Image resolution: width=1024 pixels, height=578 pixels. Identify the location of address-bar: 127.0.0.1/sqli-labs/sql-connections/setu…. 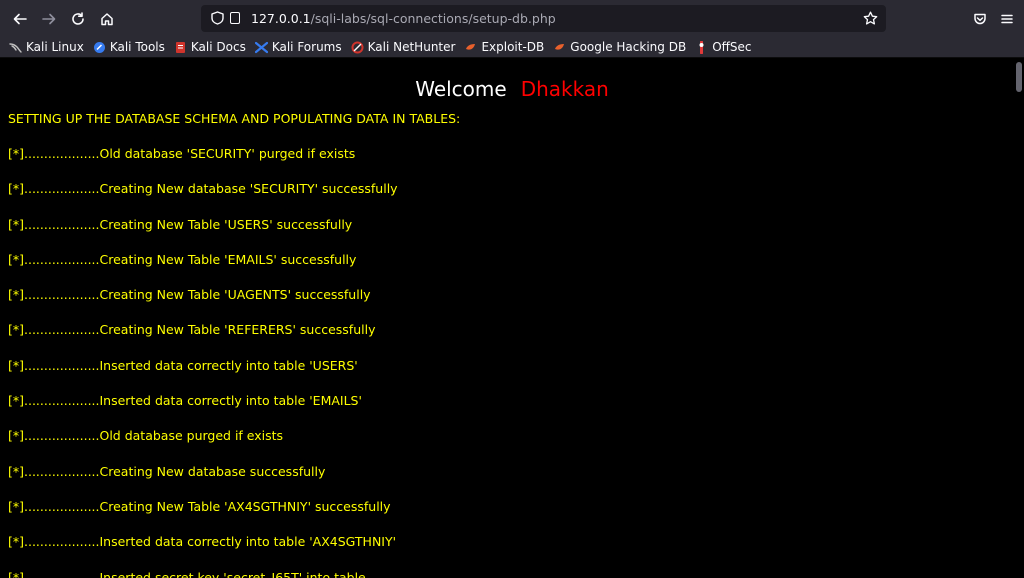
(543, 18).